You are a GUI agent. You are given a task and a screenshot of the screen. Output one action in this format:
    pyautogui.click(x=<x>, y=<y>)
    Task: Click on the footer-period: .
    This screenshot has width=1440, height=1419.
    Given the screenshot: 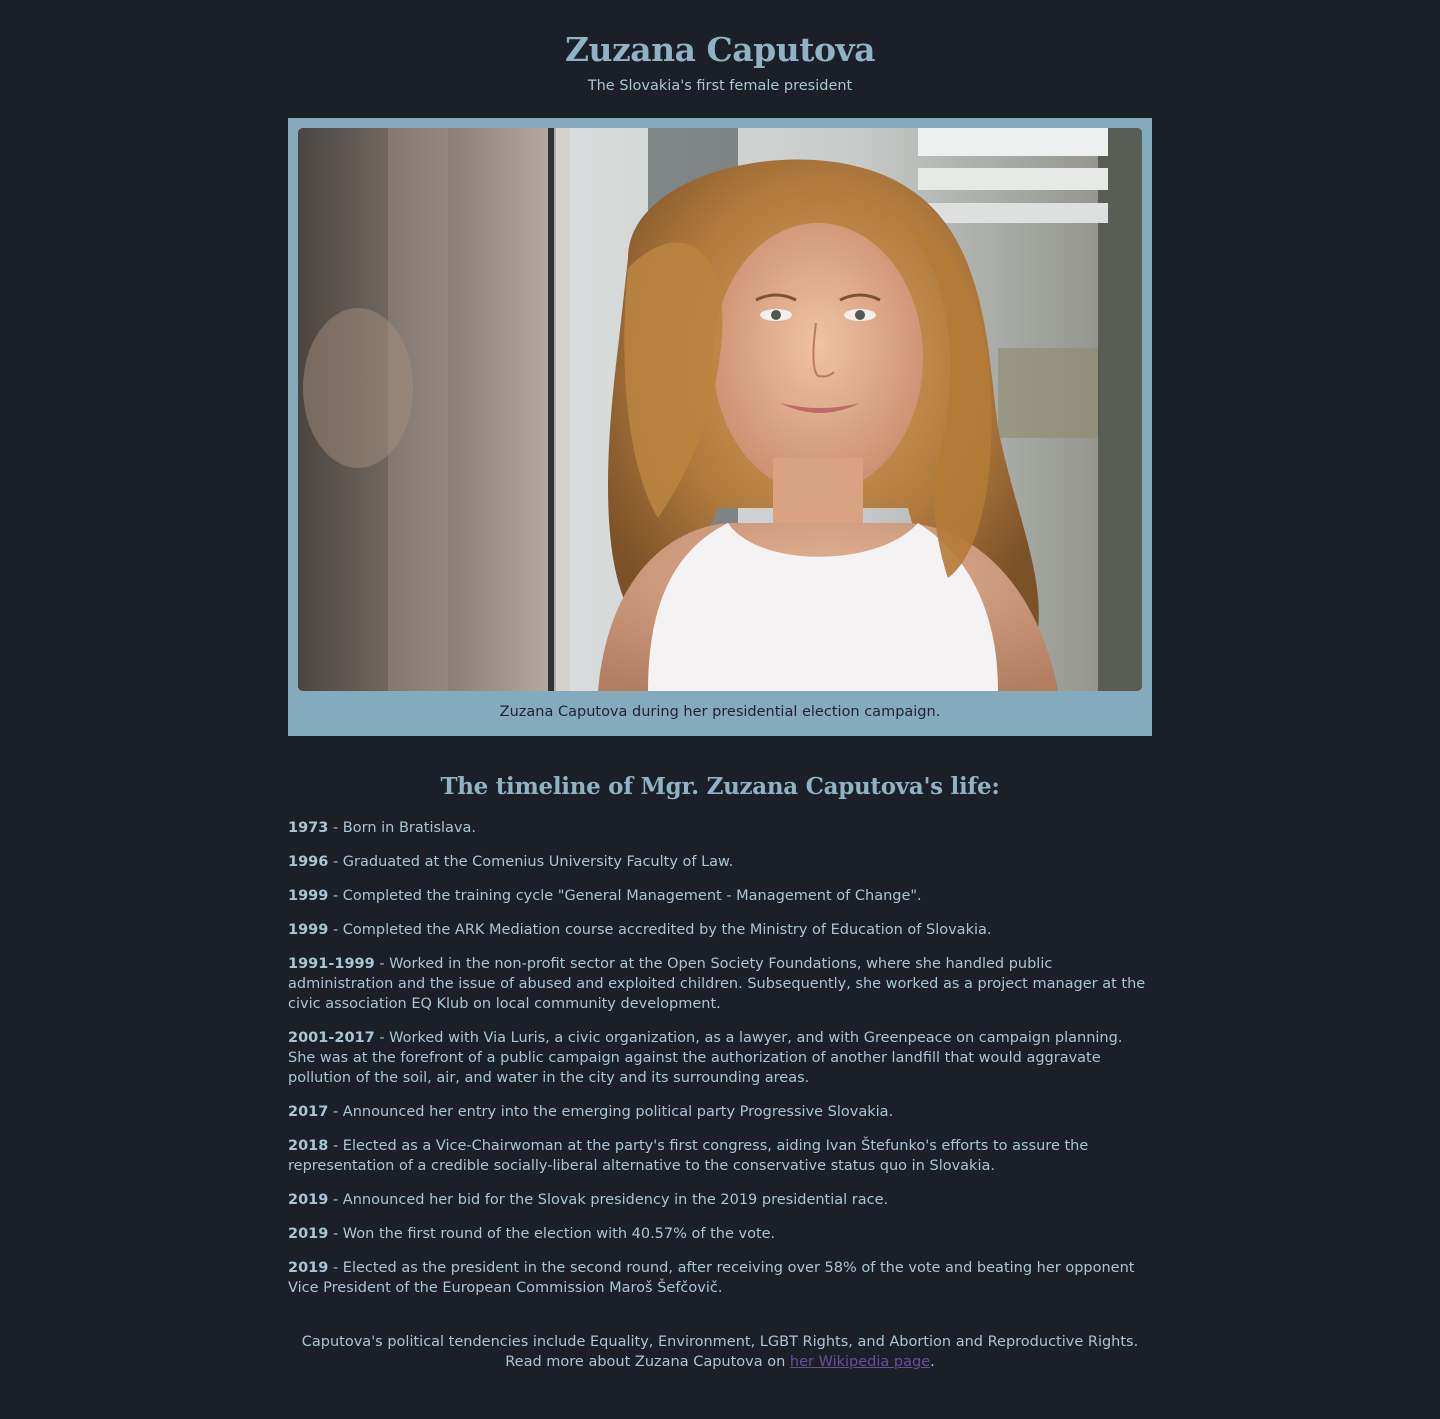 What is the action you would take?
    pyautogui.click(x=932, y=1362)
    